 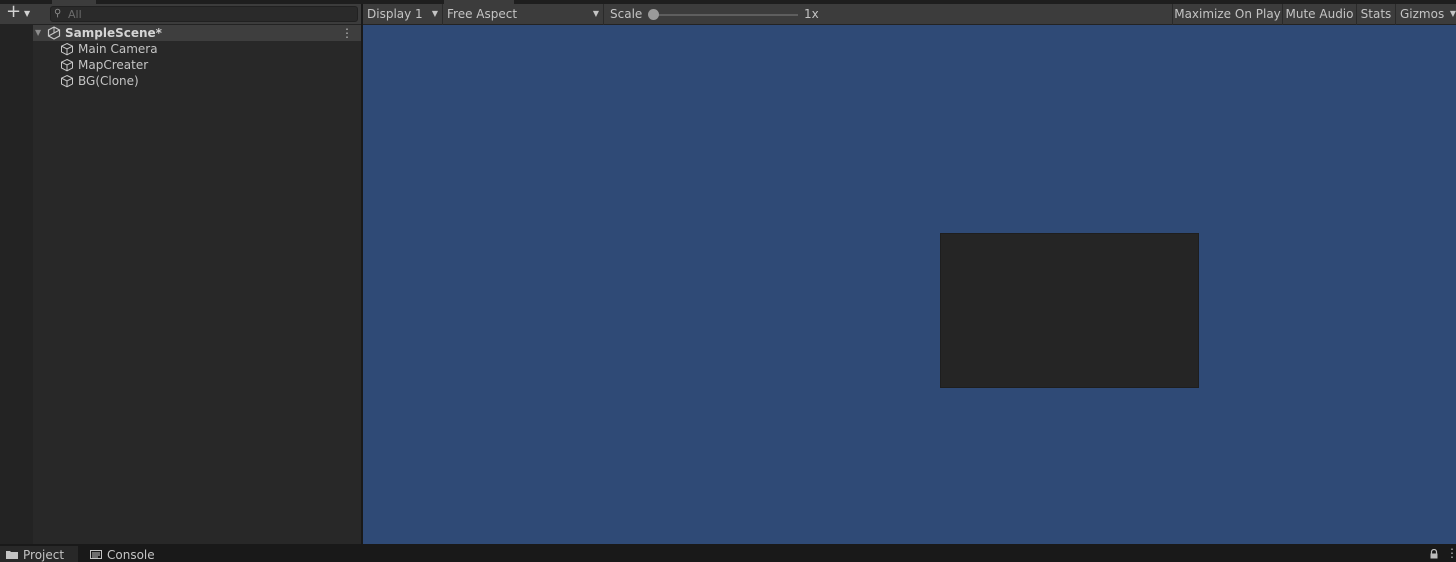 What do you see at coordinates (16, 284) in the screenshot?
I see `hierarchy-gutter` at bounding box center [16, 284].